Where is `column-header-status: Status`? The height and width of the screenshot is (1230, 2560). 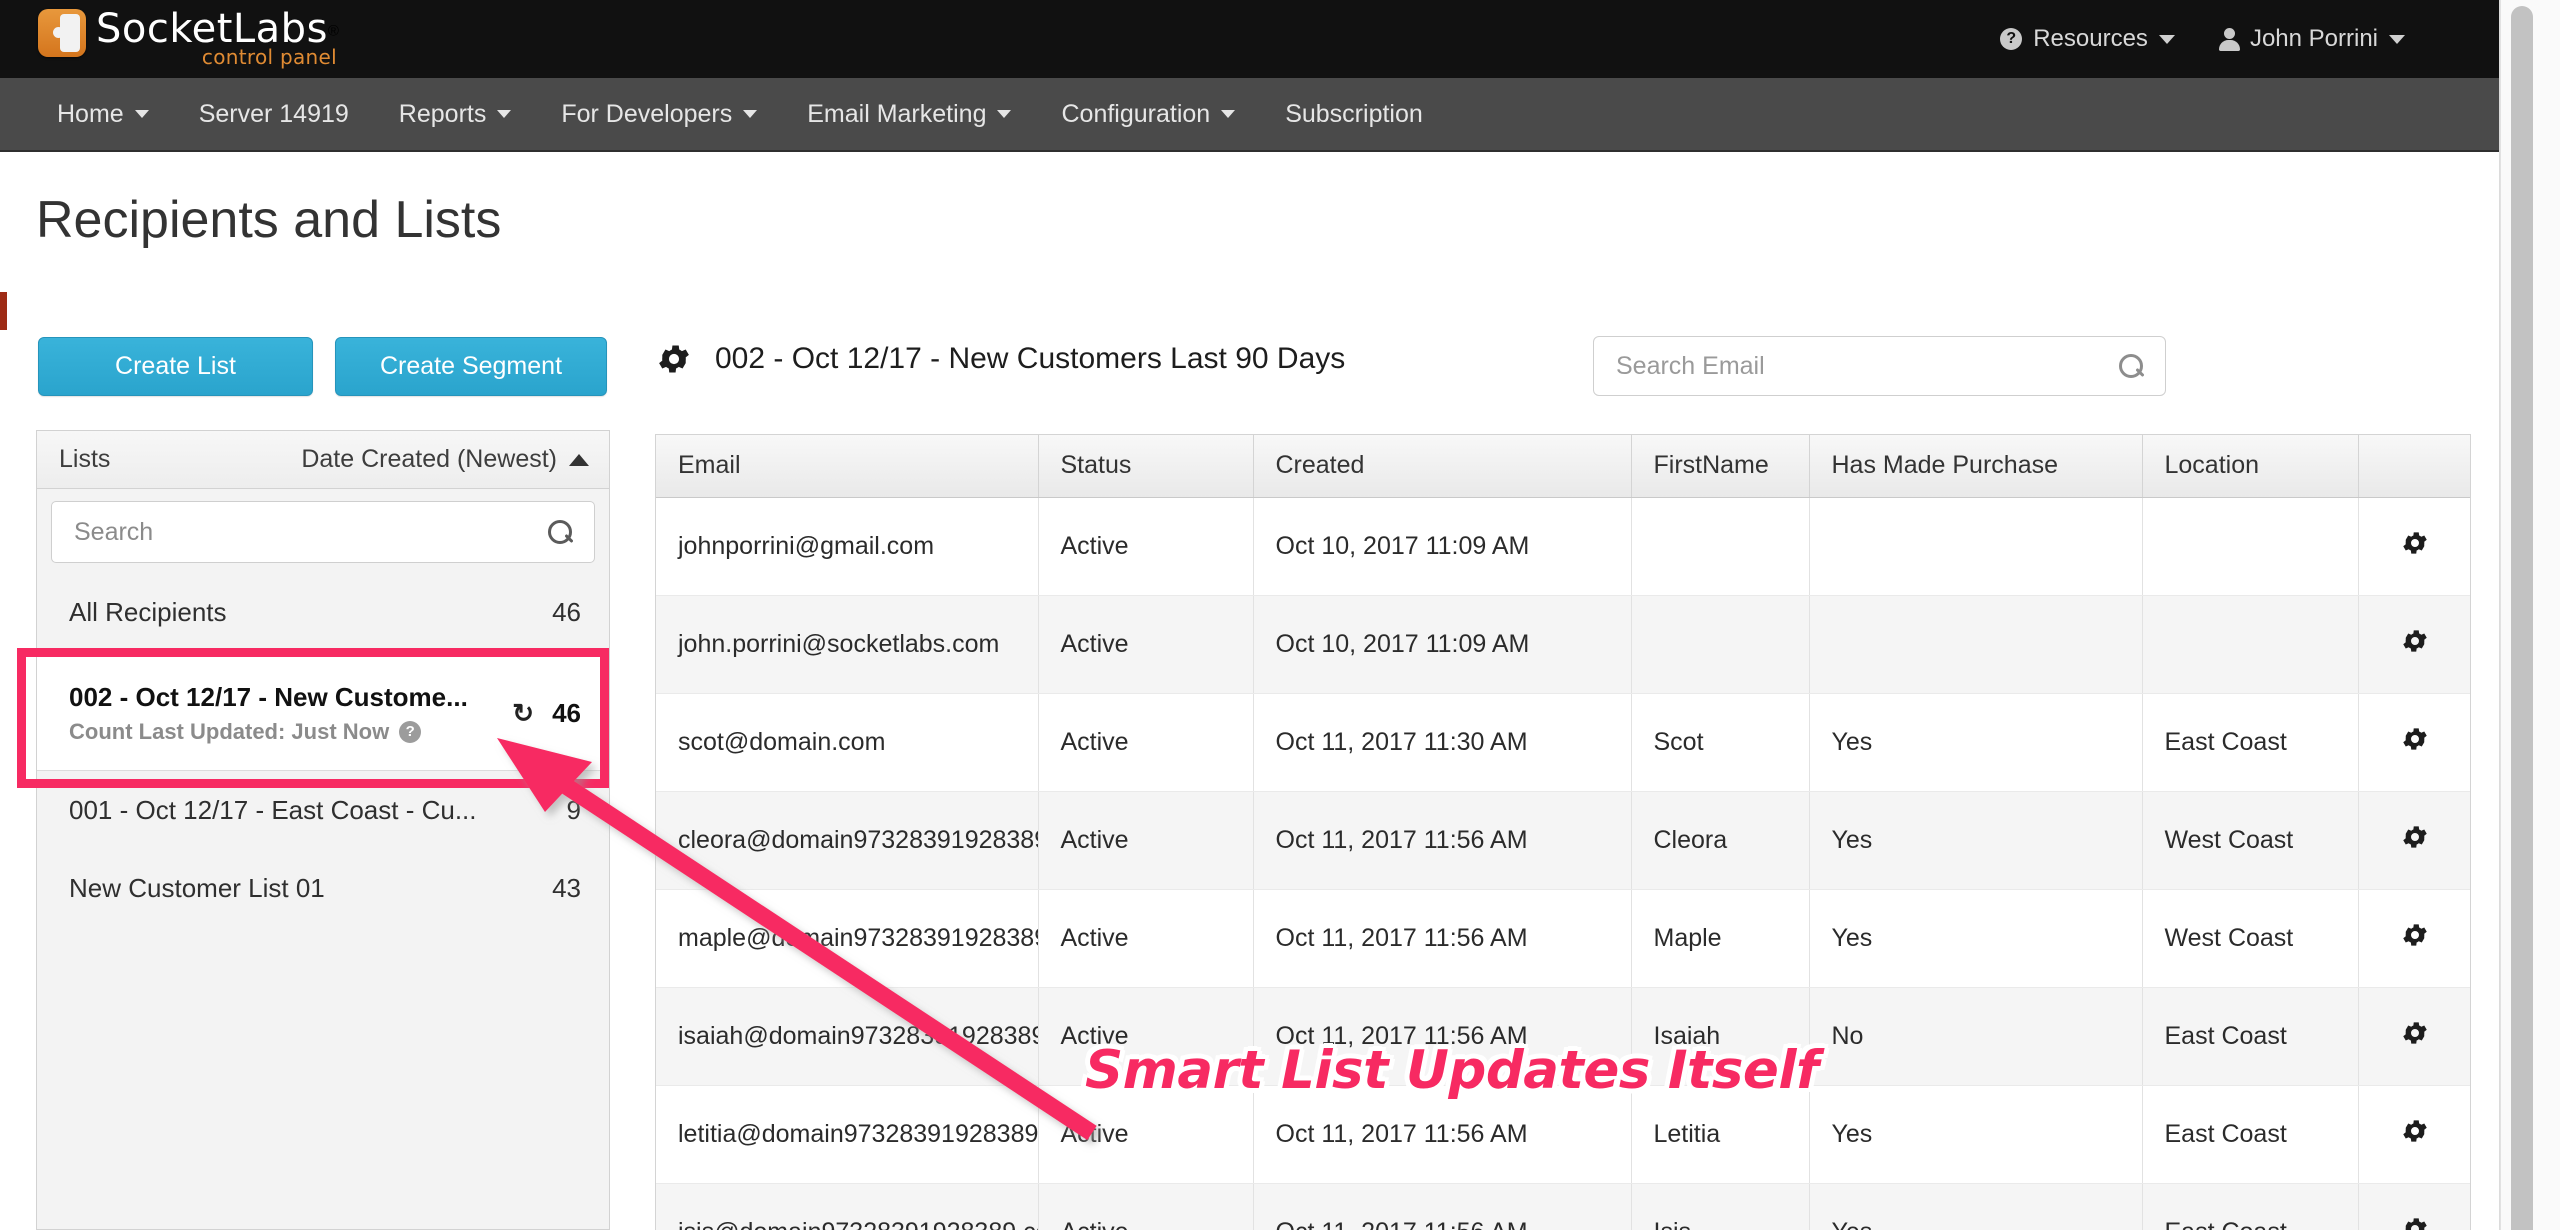 column-header-status: Status is located at coordinates (1146, 466).